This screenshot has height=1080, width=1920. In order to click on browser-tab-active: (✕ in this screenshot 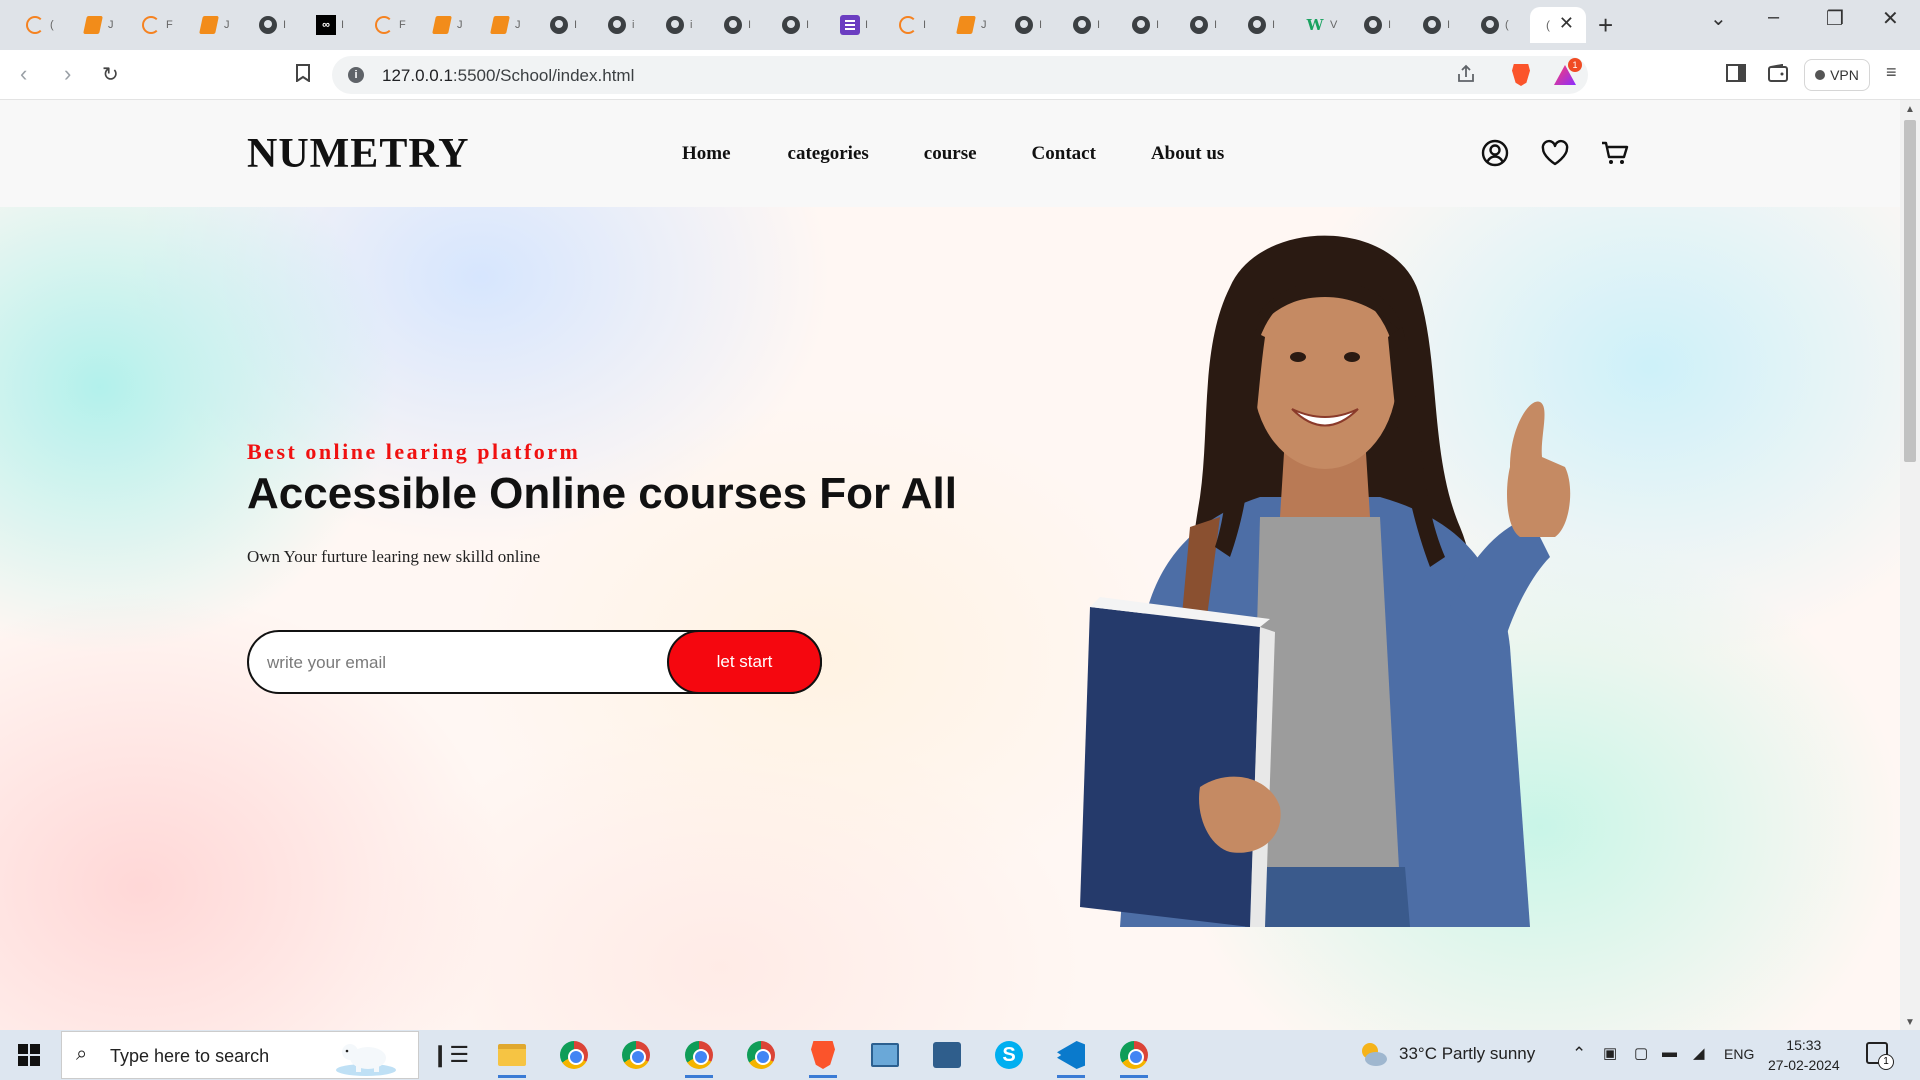, I will do `click(1558, 25)`.